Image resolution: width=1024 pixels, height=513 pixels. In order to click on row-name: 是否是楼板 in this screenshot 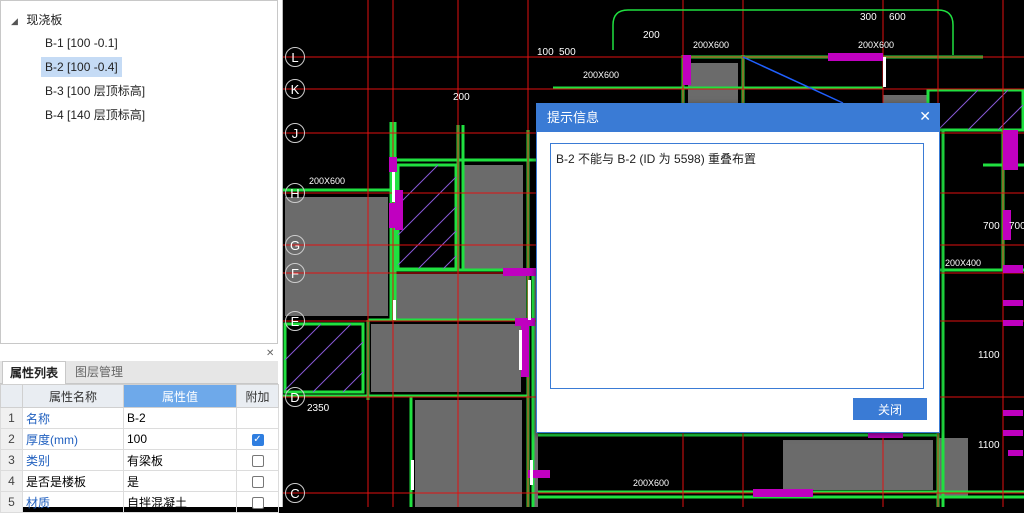, I will do `click(73, 481)`.